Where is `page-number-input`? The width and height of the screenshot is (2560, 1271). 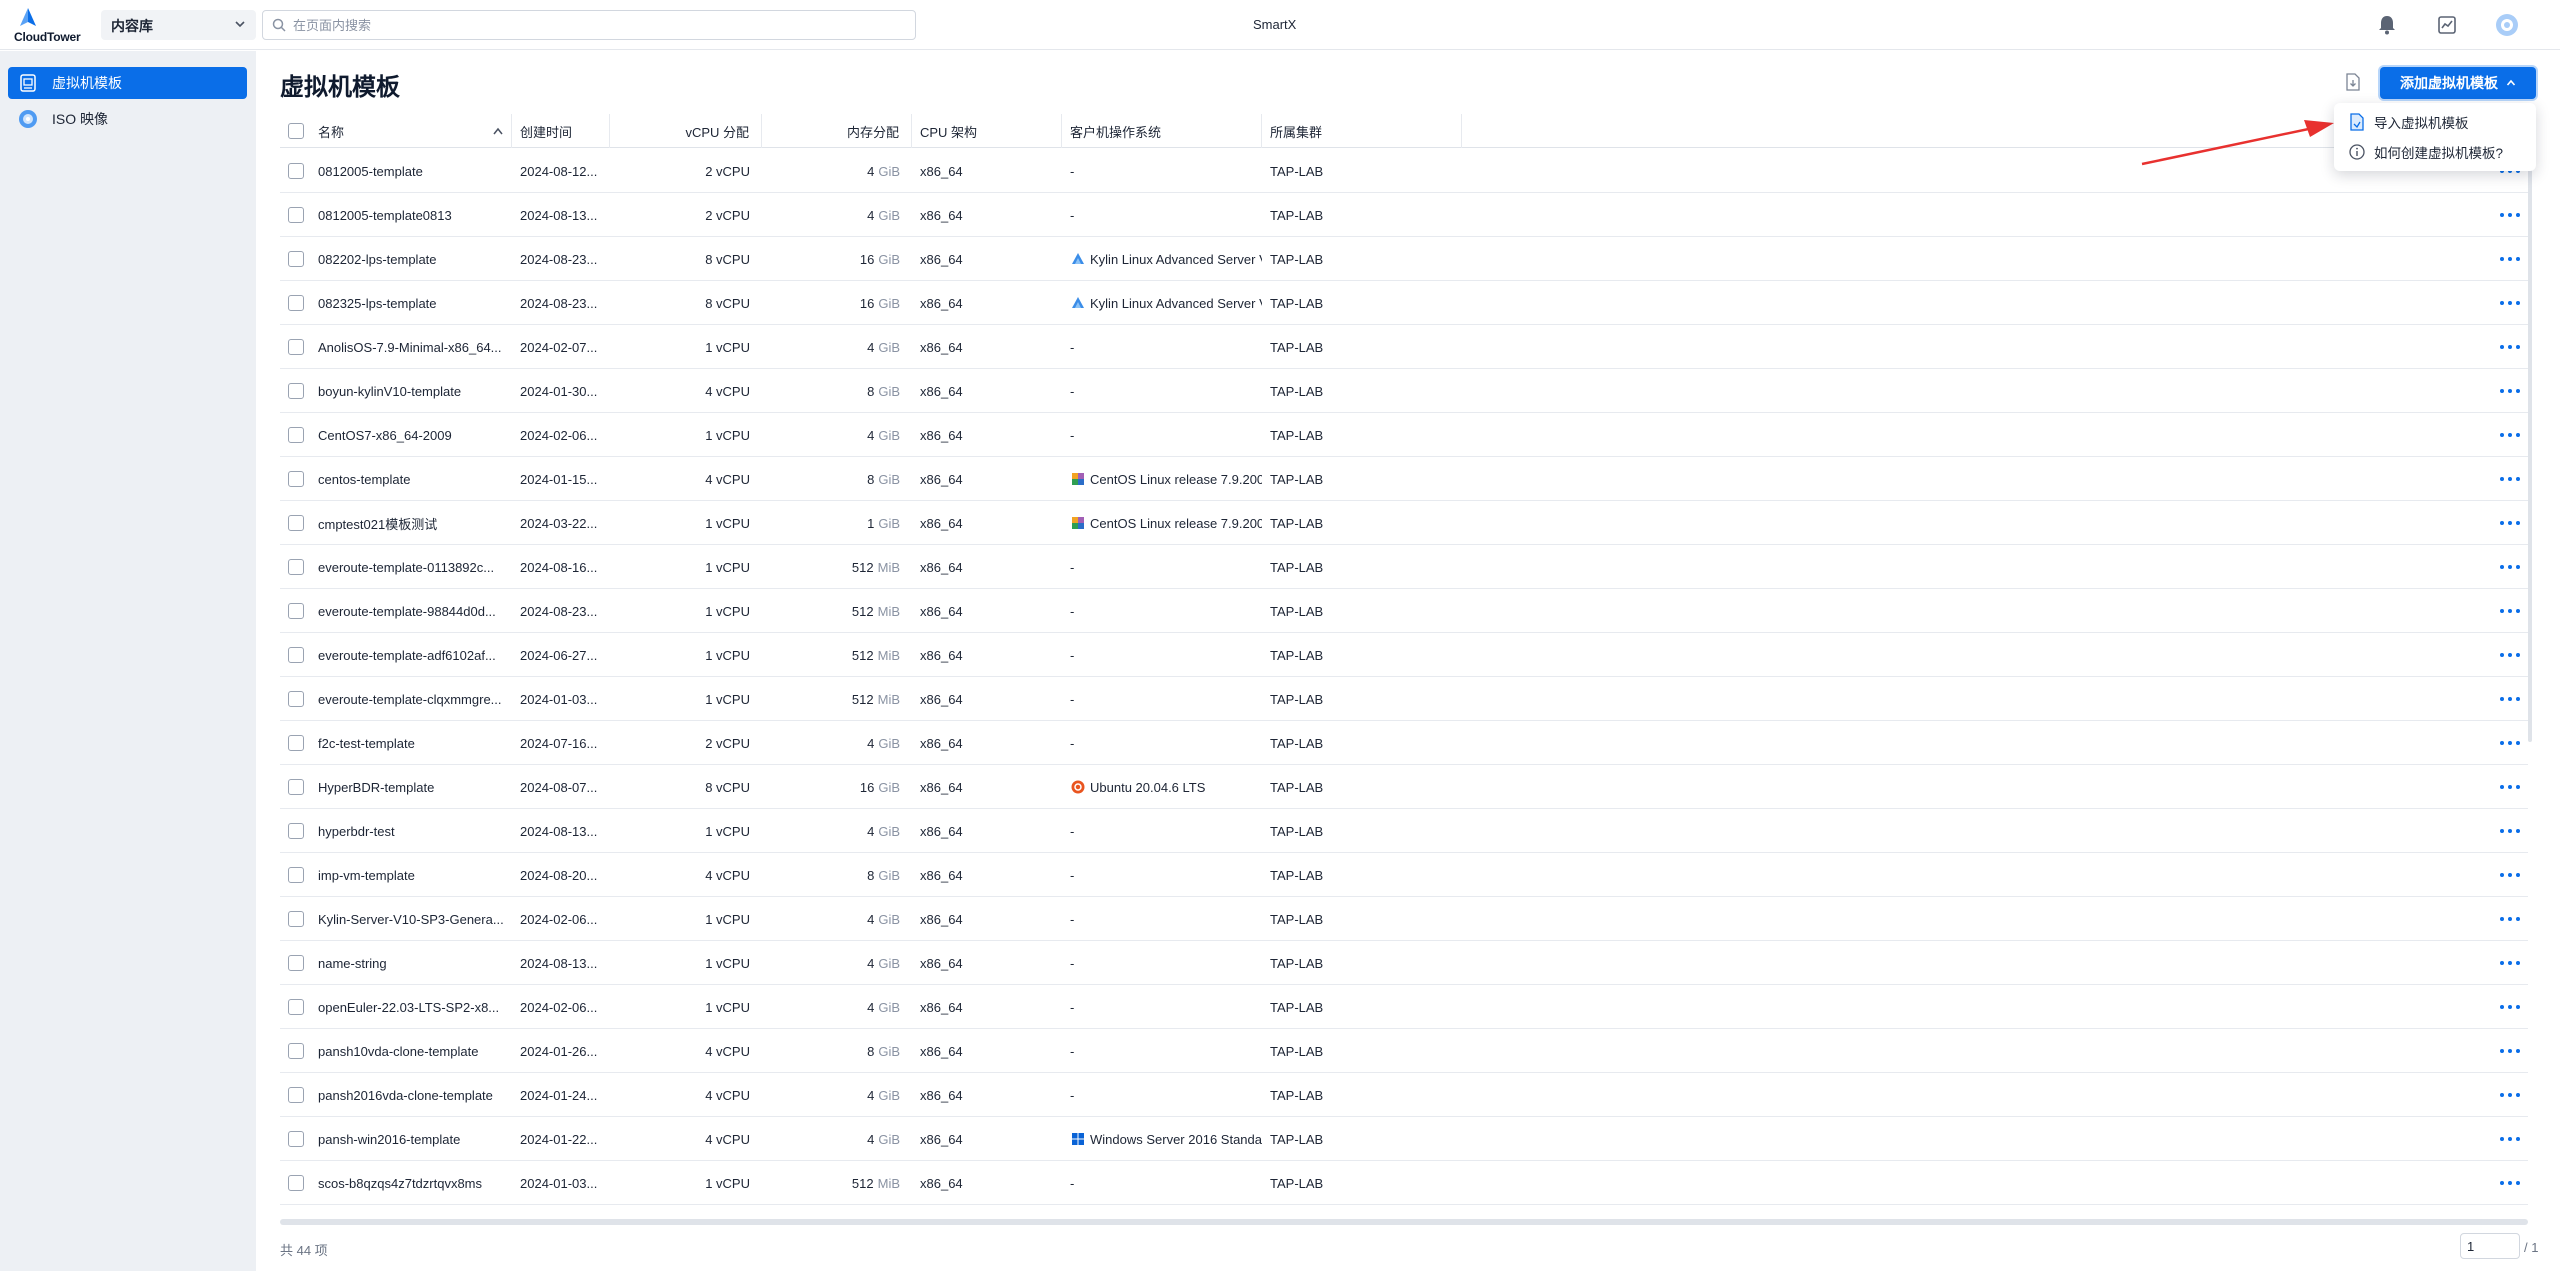 page-number-input is located at coordinates (2489, 1246).